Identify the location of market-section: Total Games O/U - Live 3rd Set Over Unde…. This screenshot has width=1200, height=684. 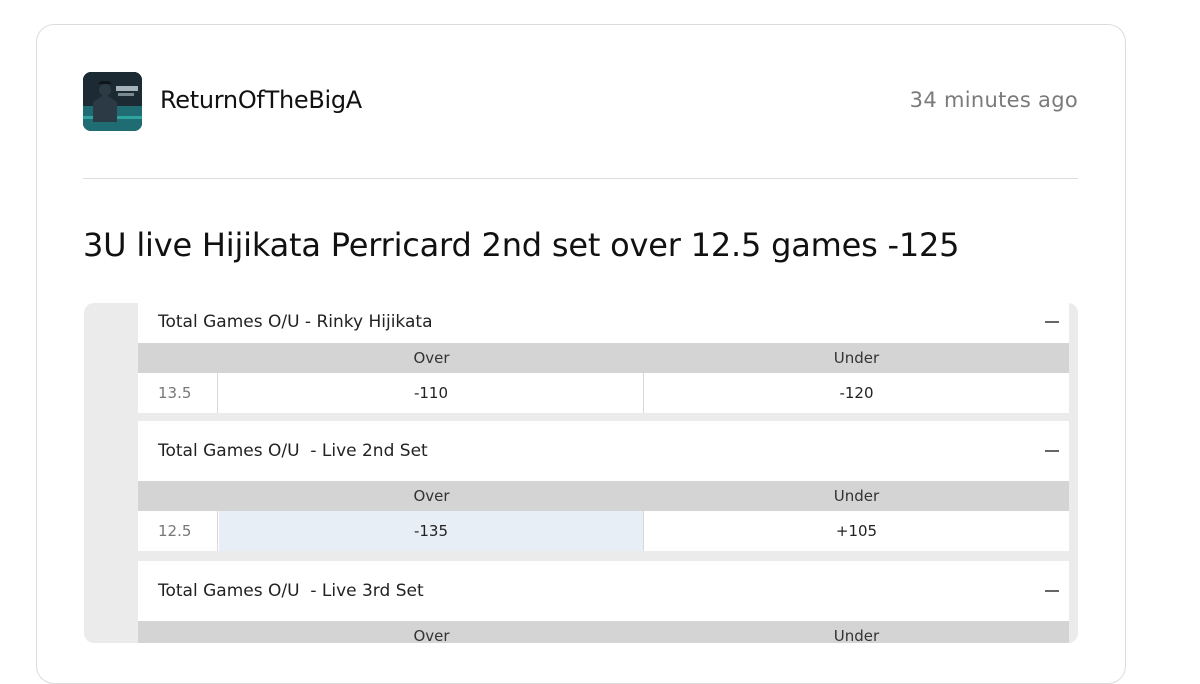
(603, 602).